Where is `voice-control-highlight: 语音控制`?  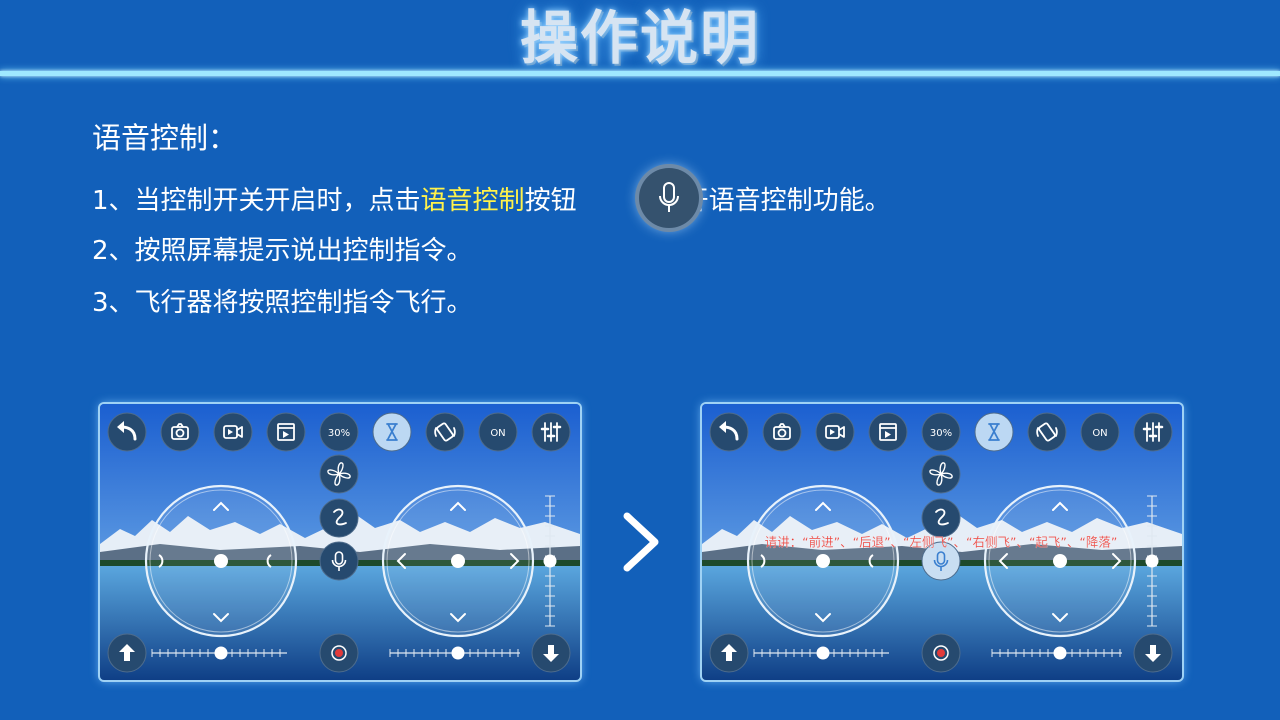
voice-control-highlight: 语音控制 is located at coordinates (472, 201).